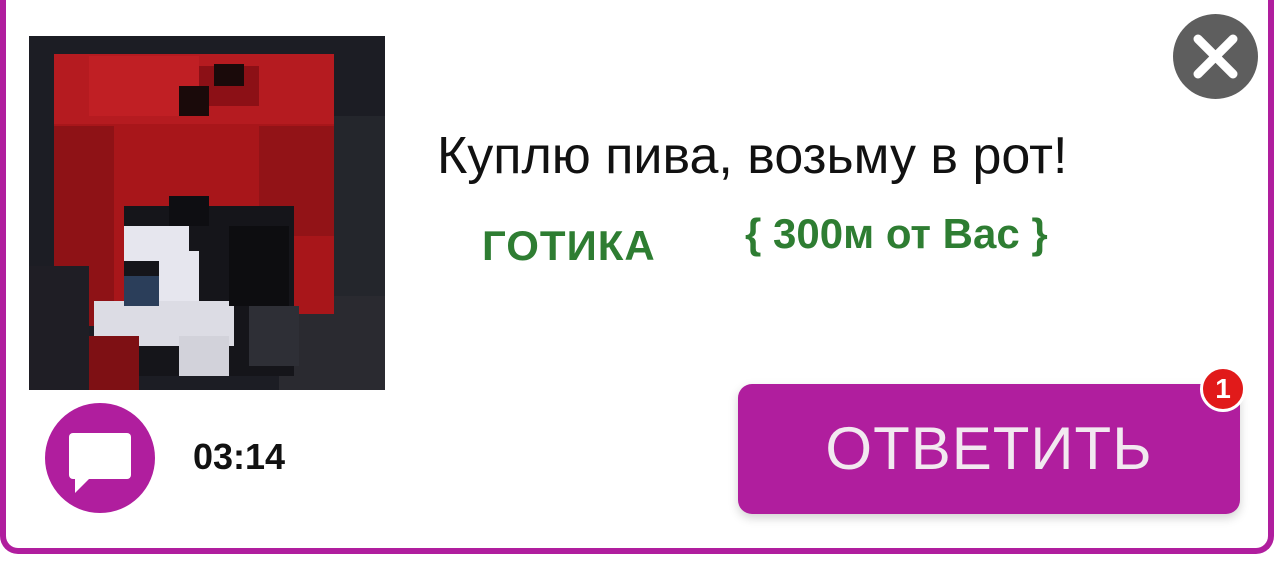 The image size is (1280, 564). Describe the element at coordinates (100, 463) in the screenshot. I see `chat-bubble-icon` at that location.